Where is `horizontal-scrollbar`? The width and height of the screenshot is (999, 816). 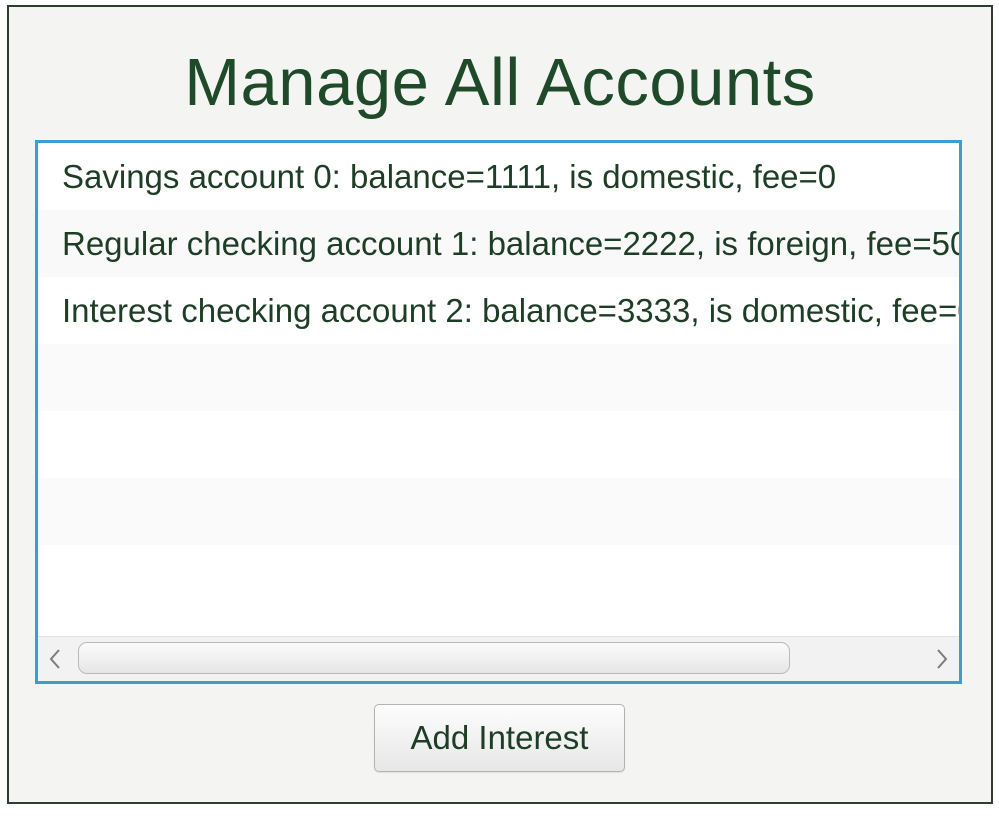 horizontal-scrollbar is located at coordinates (498, 658).